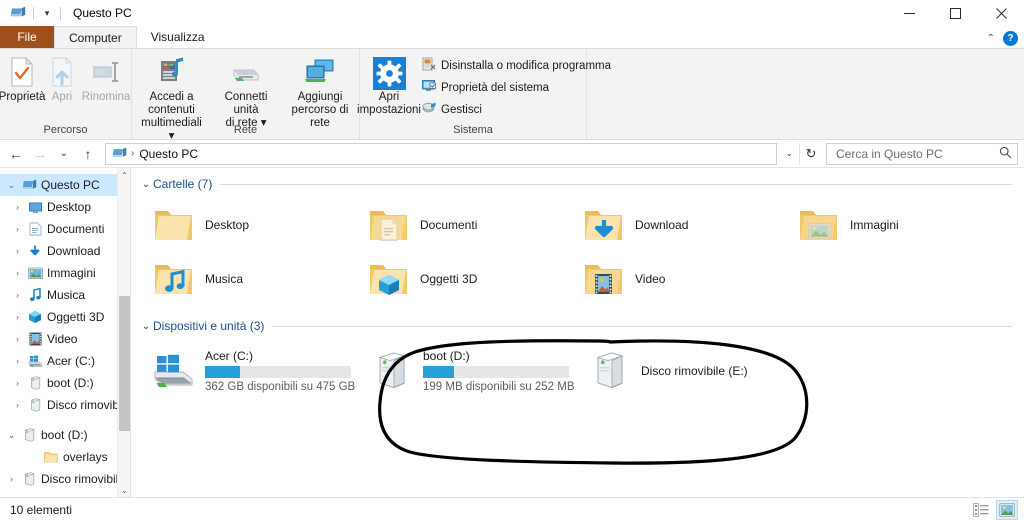  I want to click on sidebar-item-questo-pc: ⌄ Questo PC, so click(65, 185).